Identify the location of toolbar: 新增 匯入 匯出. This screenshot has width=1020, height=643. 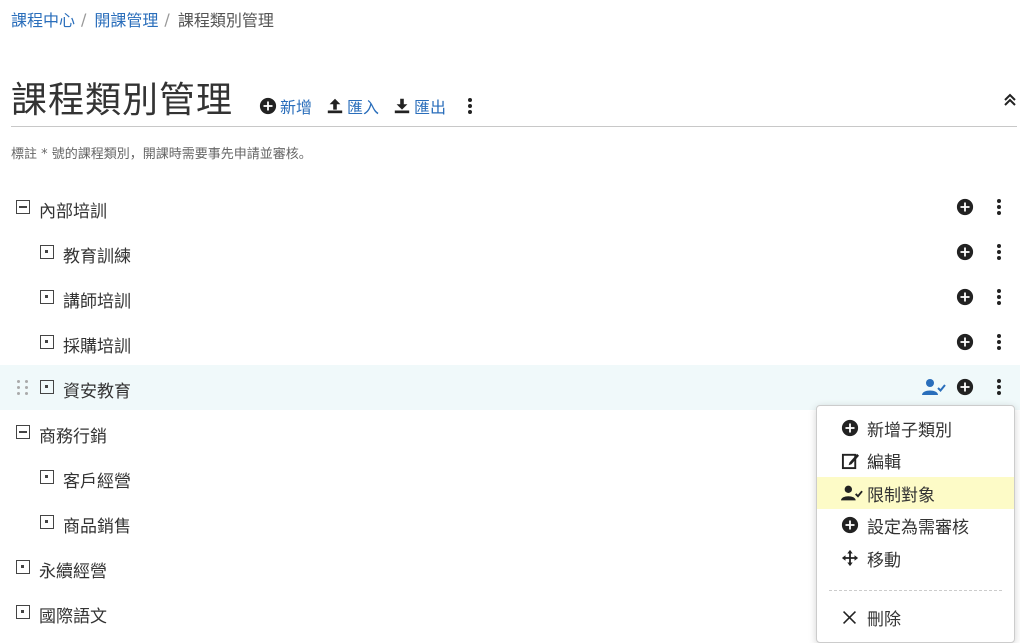
(366, 106).